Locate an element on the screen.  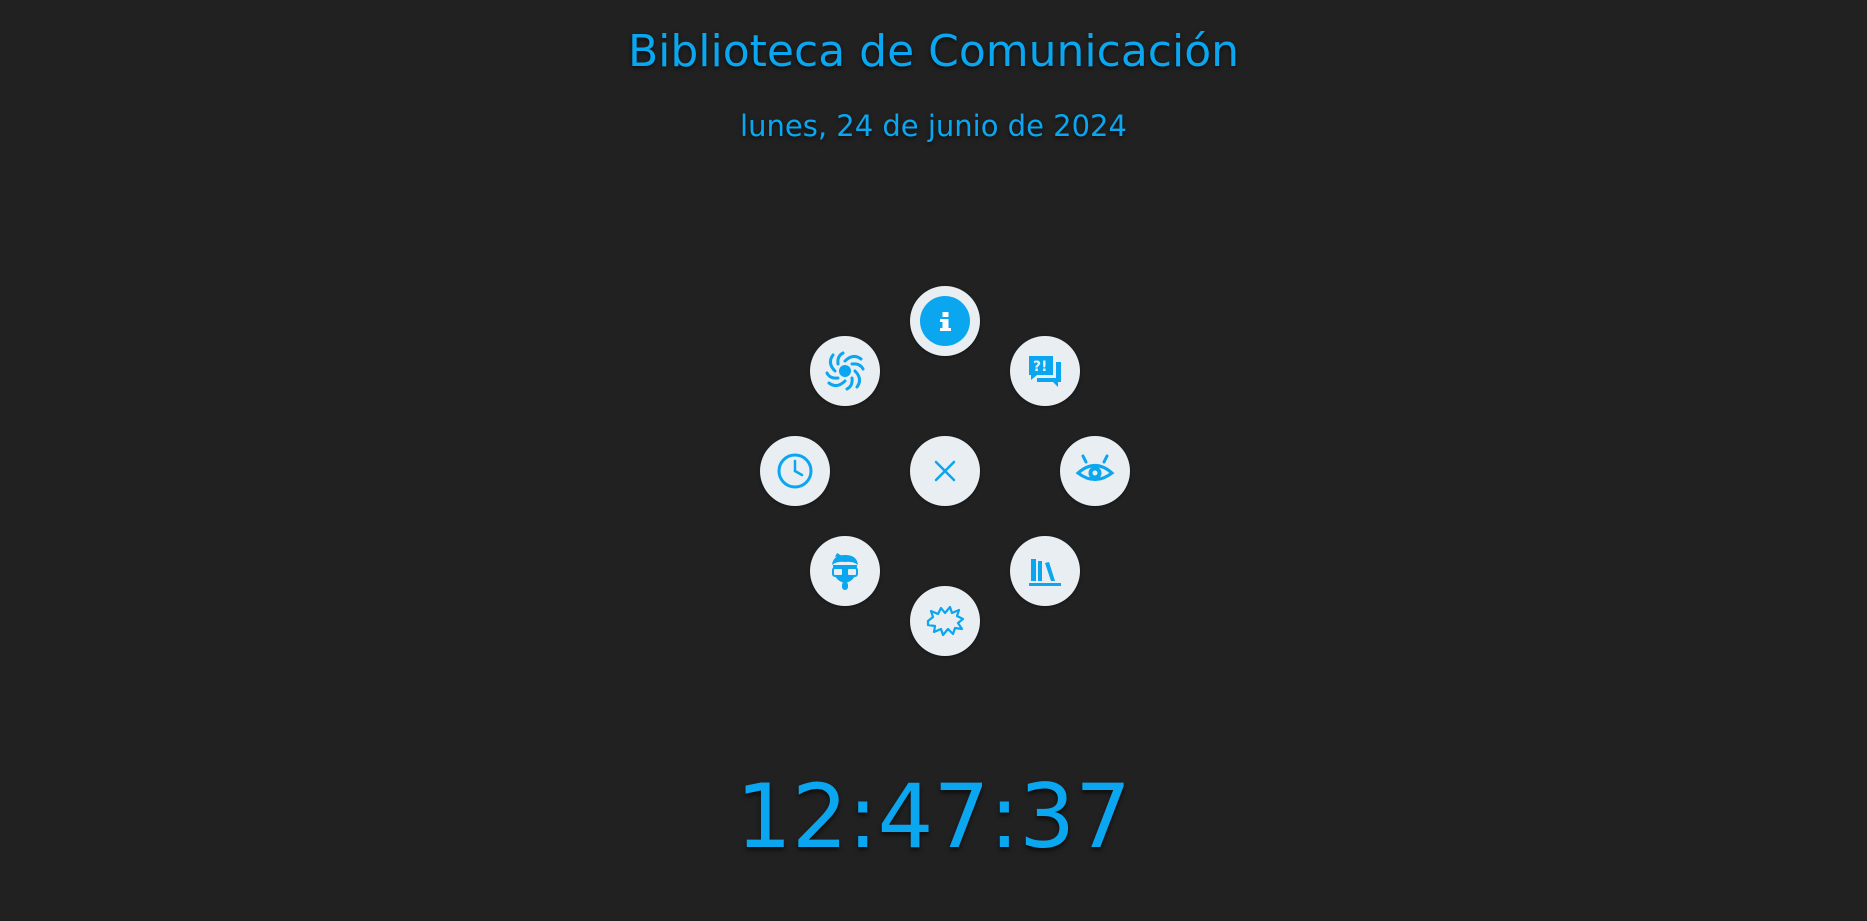
view-button is located at coordinates (1095, 471).